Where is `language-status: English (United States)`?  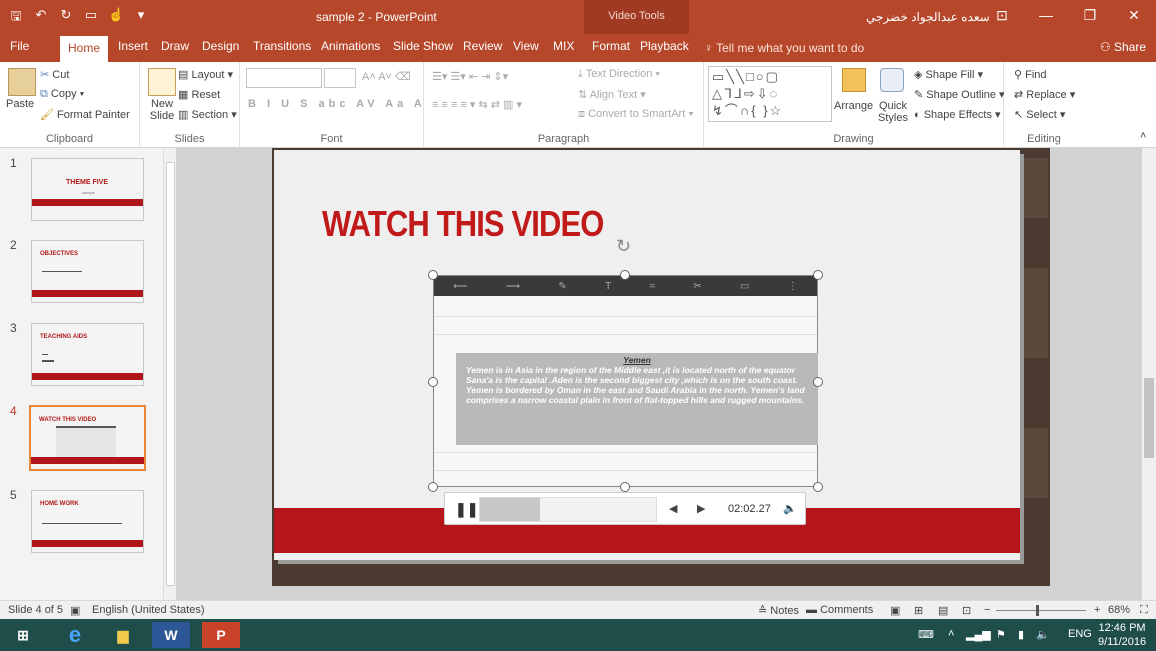
language-status: English (United States) is located at coordinates (148, 610).